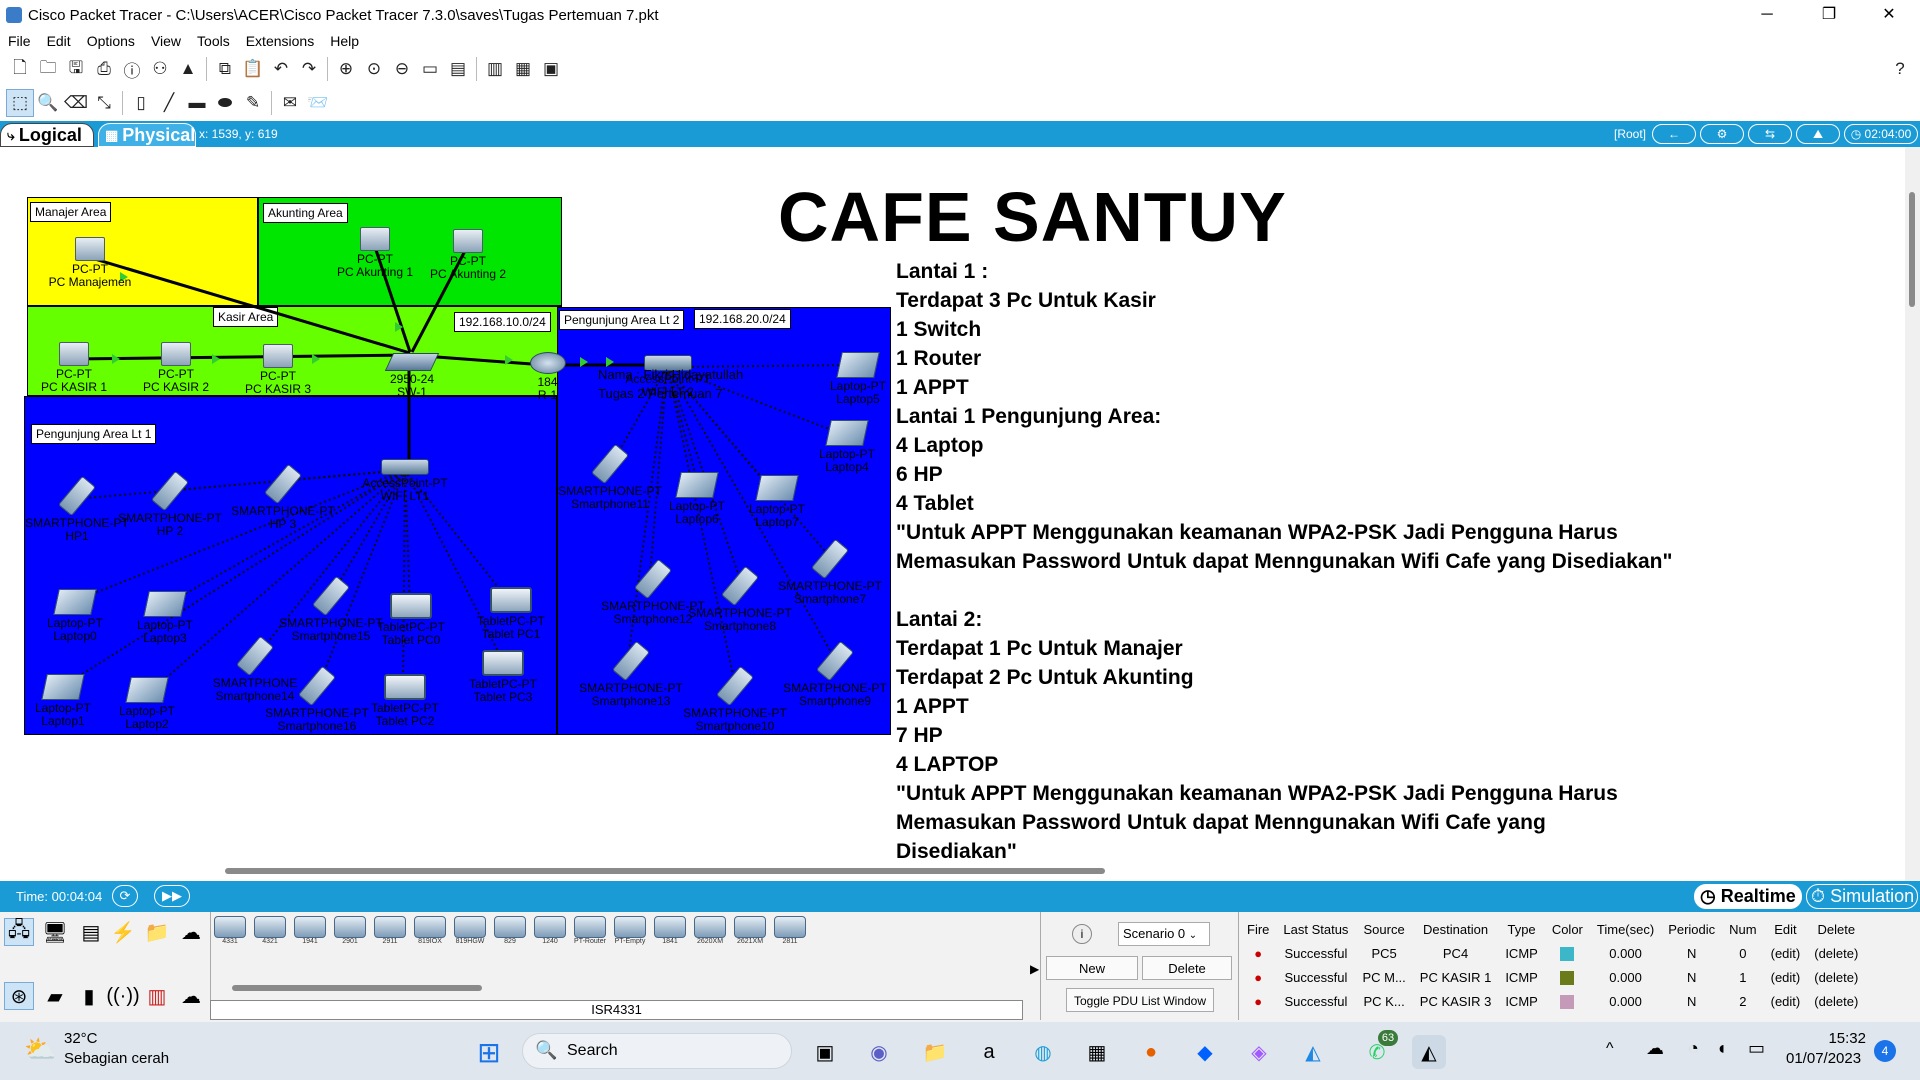 The height and width of the screenshot is (1080, 1920). What do you see at coordinates (670, 934) in the screenshot?
I see `model-1841: 1841` at bounding box center [670, 934].